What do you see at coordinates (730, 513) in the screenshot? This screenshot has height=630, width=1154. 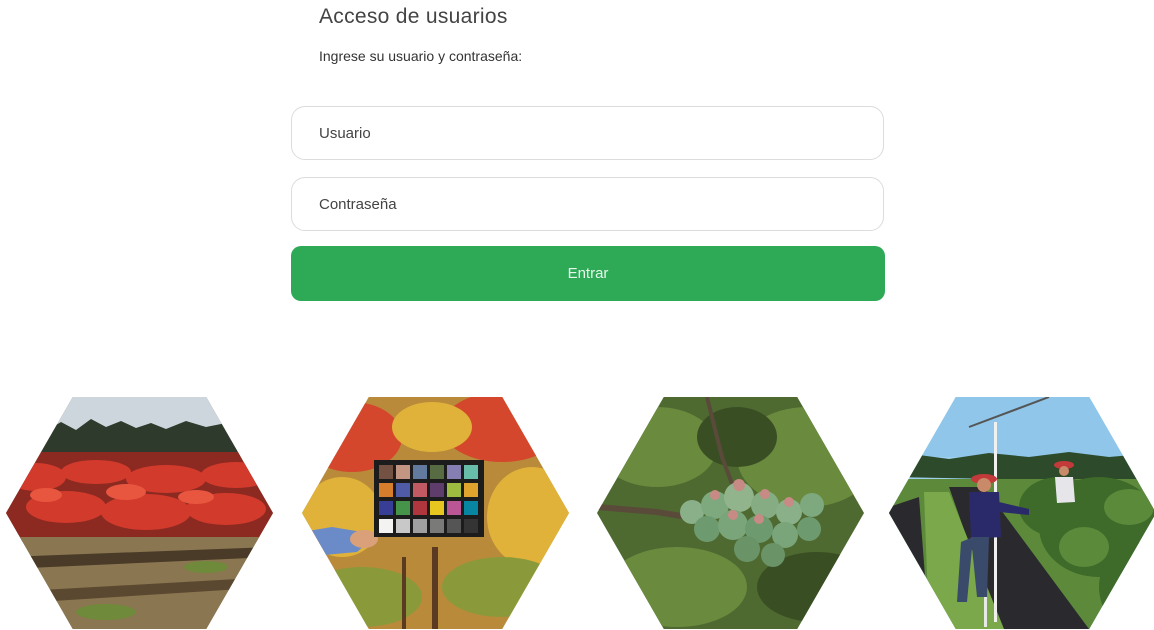 I see `blueberry-cluster-photo` at bounding box center [730, 513].